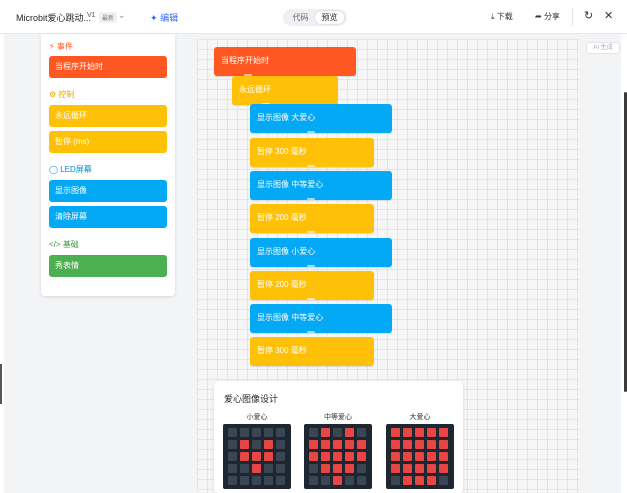  I want to click on heart-design-card: 爱心图像设计 小爱心 中等爱心 大爱心, so click(338, 437).